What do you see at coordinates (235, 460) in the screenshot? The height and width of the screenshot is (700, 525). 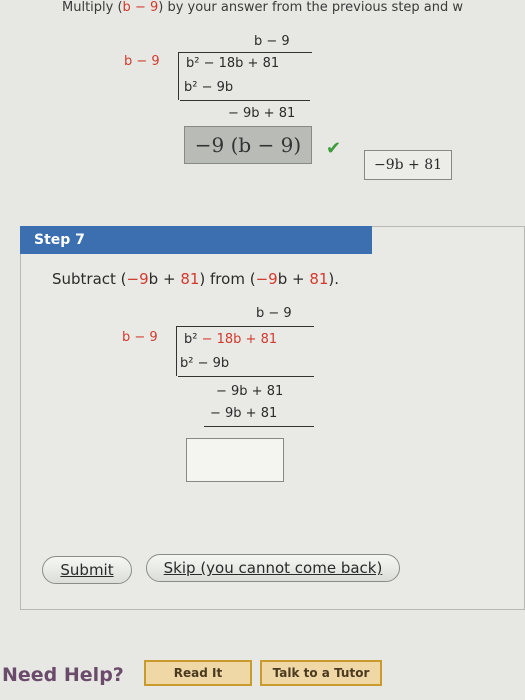 I see `answer-input` at bounding box center [235, 460].